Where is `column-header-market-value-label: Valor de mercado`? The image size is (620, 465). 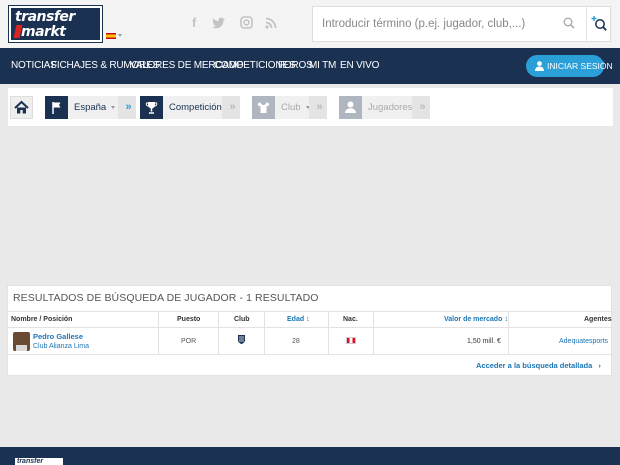
column-header-market-value-label: Valor de mercado is located at coordinates (473, 319).